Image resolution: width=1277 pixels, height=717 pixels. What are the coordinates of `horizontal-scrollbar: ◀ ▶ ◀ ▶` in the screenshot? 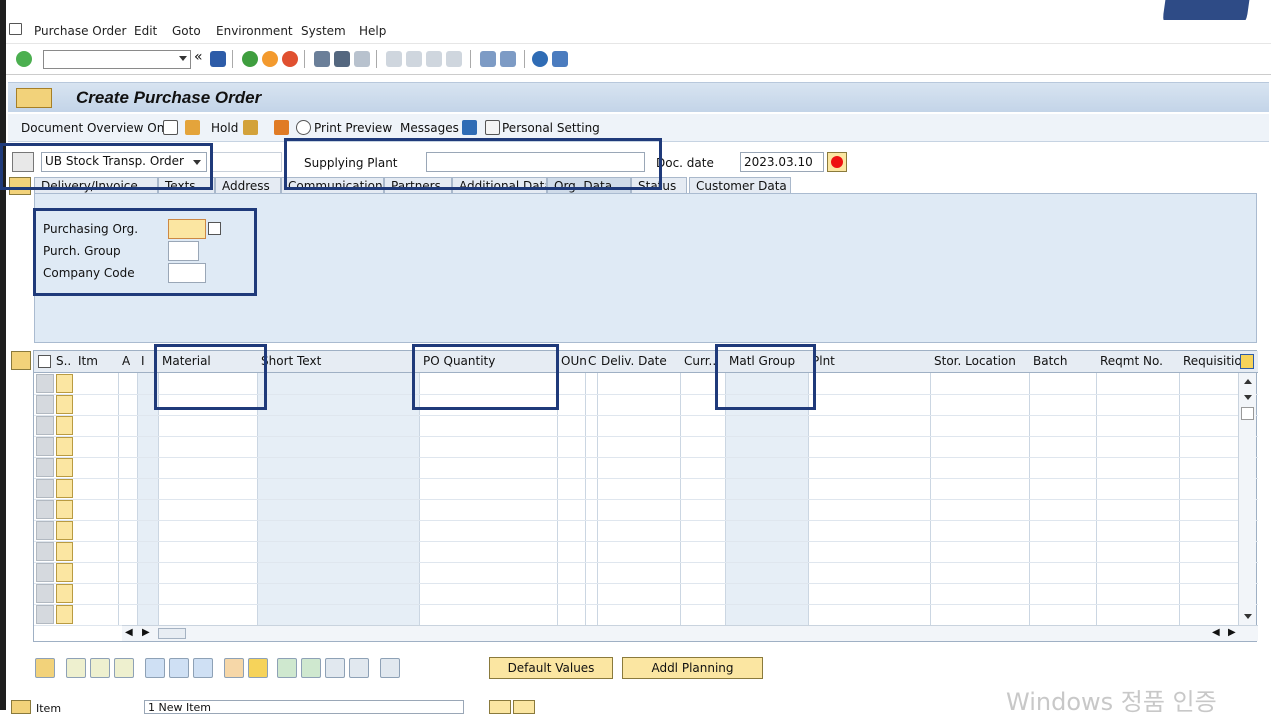 It's located at (690, 633).